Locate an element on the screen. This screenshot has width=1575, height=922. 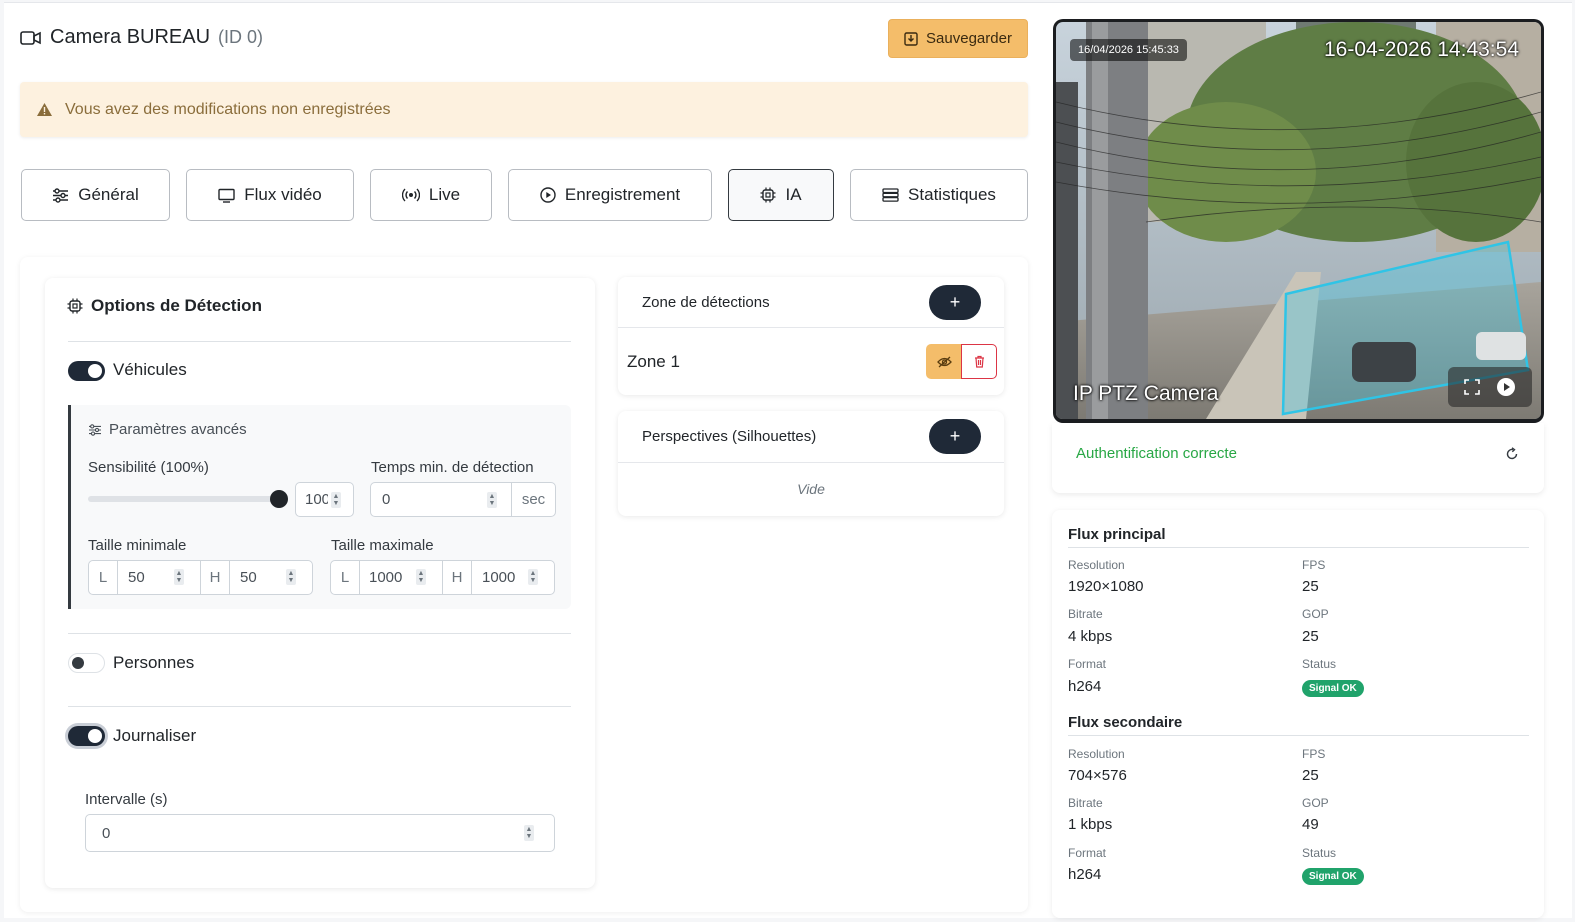
camera-timestamp-badge: 16/04/2026 15:45:33 is located at coordinates (1128, 50).